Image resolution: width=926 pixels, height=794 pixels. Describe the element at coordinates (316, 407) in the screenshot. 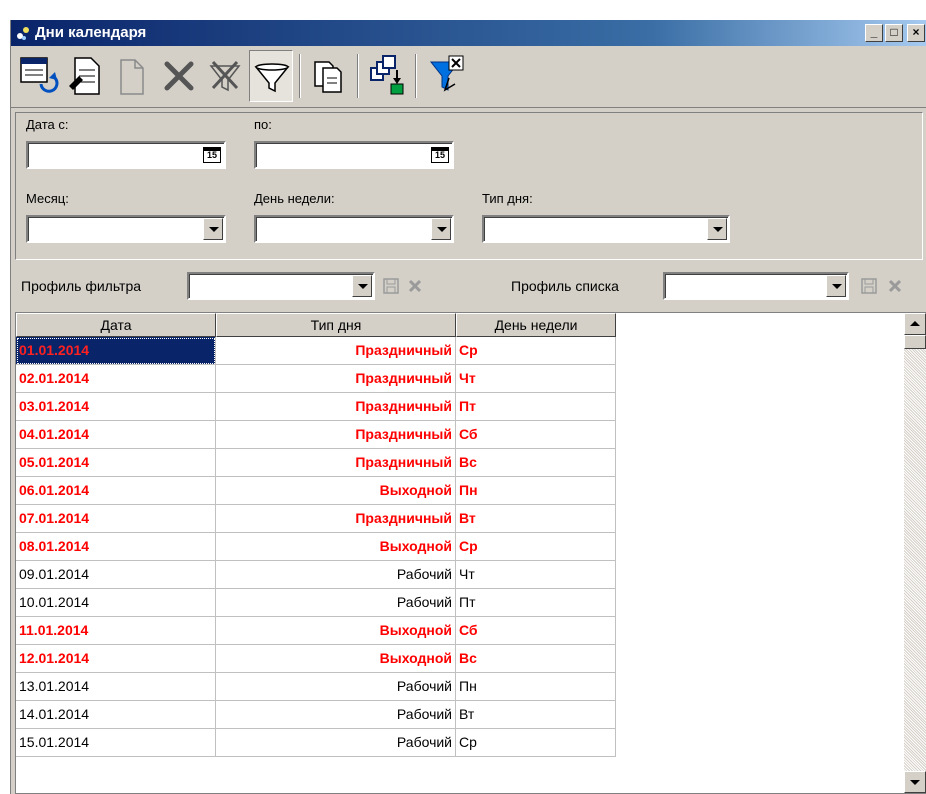

I see `table-row: 03.01.2014 Праздничный Пт` at that location.